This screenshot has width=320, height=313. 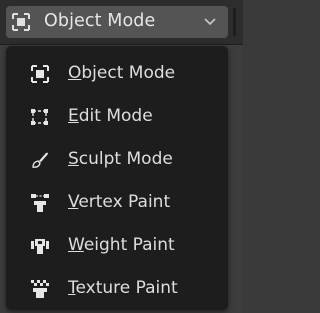 I want to click on menu-item-weight-paint: Weight Paint, so click(x=117, y=245).